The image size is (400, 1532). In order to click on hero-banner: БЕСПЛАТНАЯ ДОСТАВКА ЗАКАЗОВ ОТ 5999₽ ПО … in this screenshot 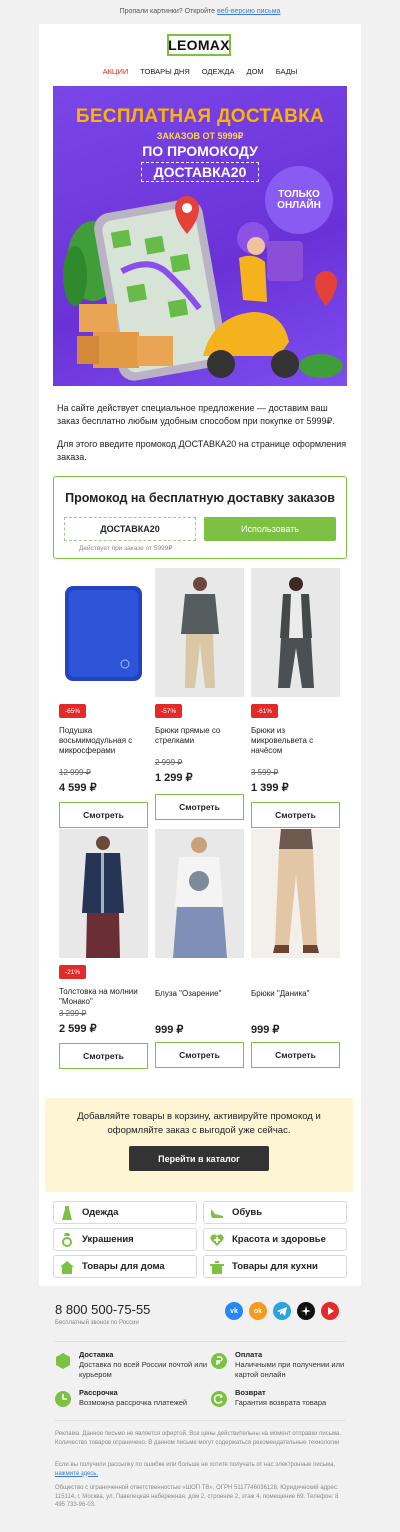, I will do `click(200, 236)`.